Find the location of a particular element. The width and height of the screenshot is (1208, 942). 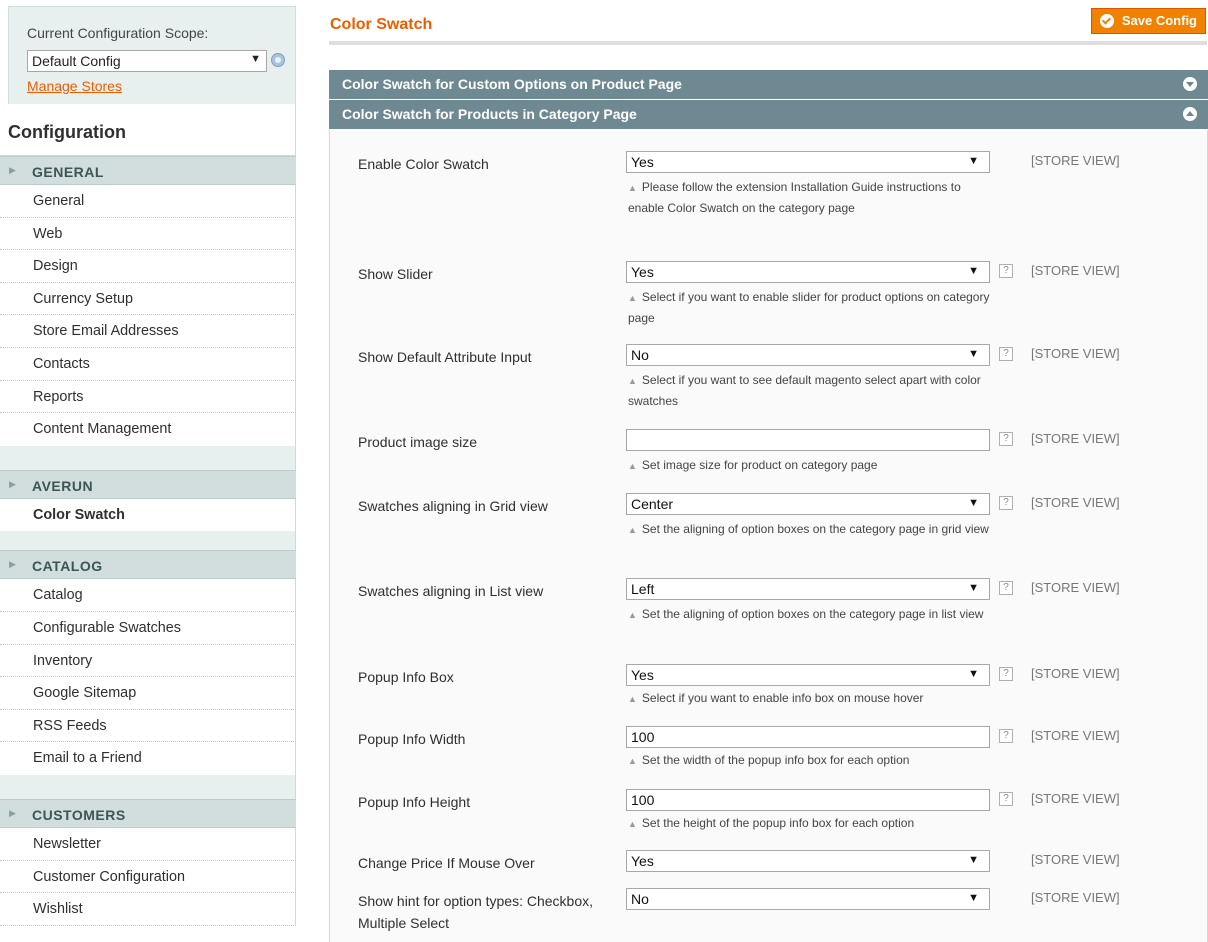

popup-info-width-input: 100 is located at coordinates (808, 737).